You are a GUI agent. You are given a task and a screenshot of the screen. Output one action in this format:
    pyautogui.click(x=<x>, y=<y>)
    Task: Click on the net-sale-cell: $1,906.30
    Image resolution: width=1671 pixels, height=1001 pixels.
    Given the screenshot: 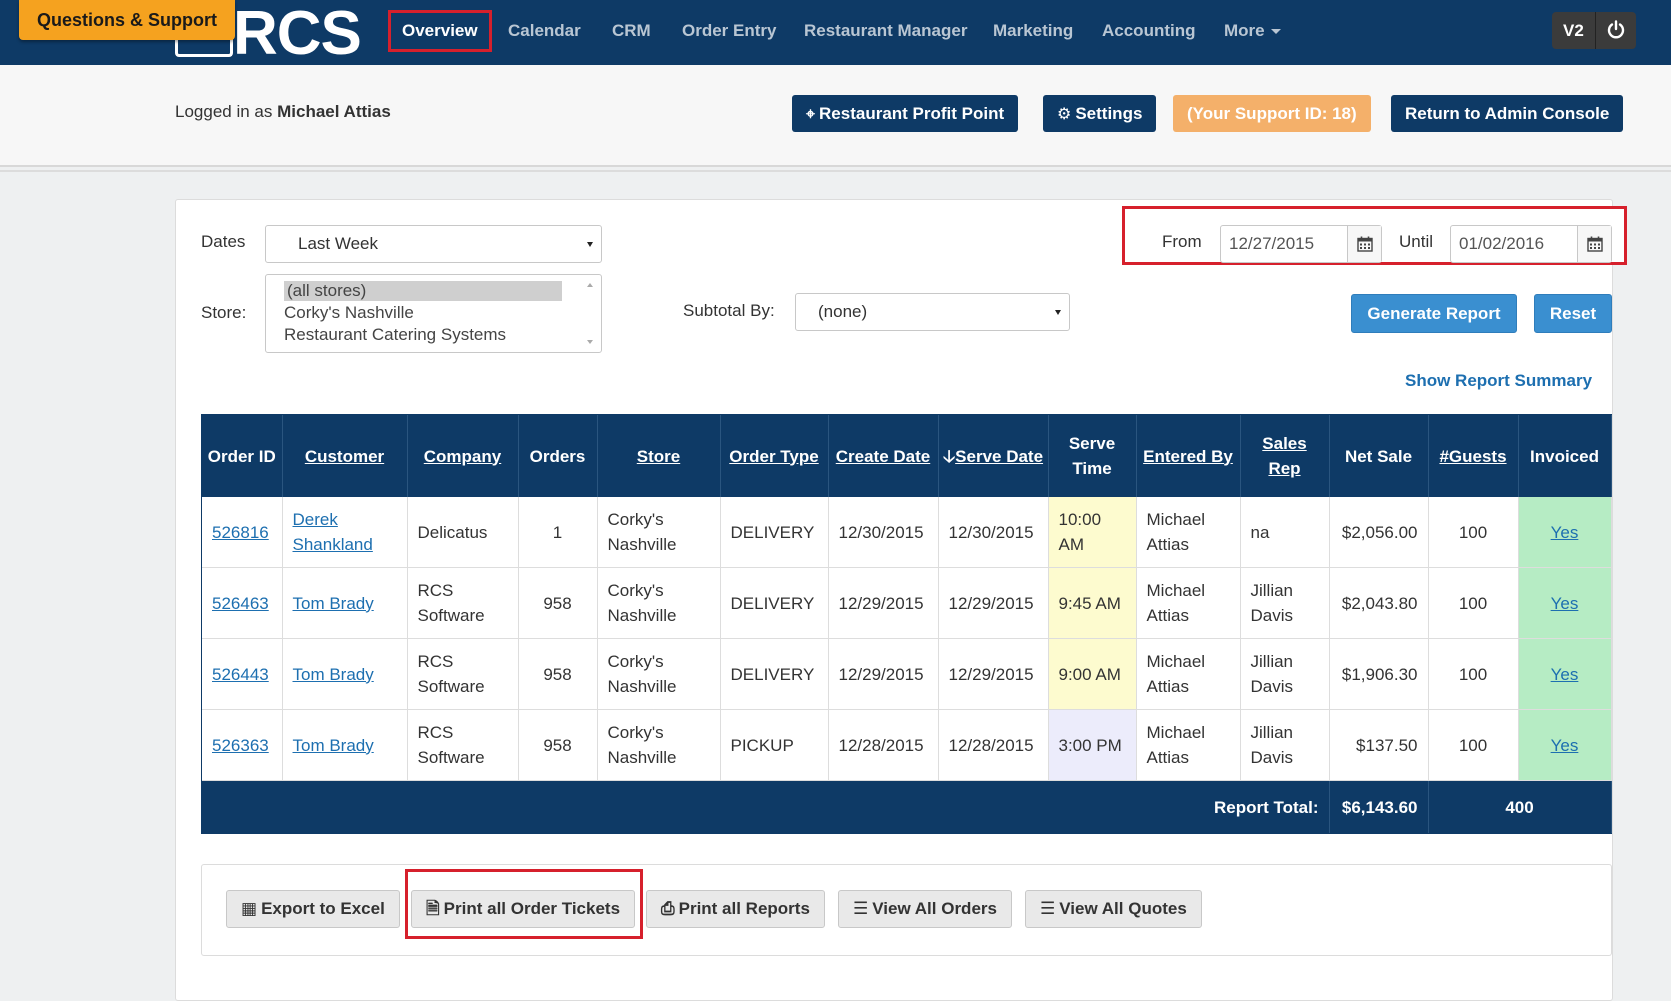 What is the action you would take?
    pyautogui.click(x=1379, y=674)
    